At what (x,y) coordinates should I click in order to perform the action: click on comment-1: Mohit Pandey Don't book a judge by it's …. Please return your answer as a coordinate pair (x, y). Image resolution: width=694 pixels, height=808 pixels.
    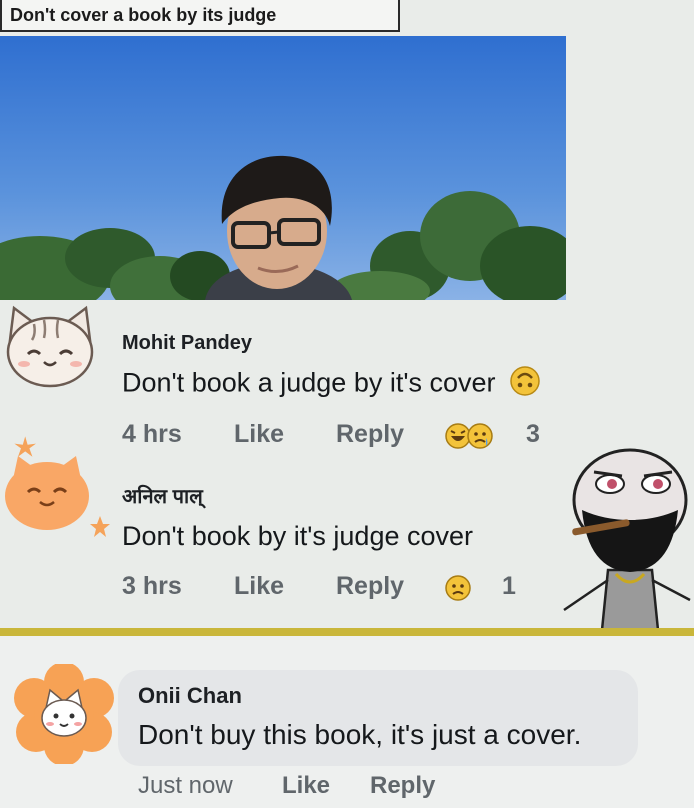
    Looking at the image, I should click on (331, 368).